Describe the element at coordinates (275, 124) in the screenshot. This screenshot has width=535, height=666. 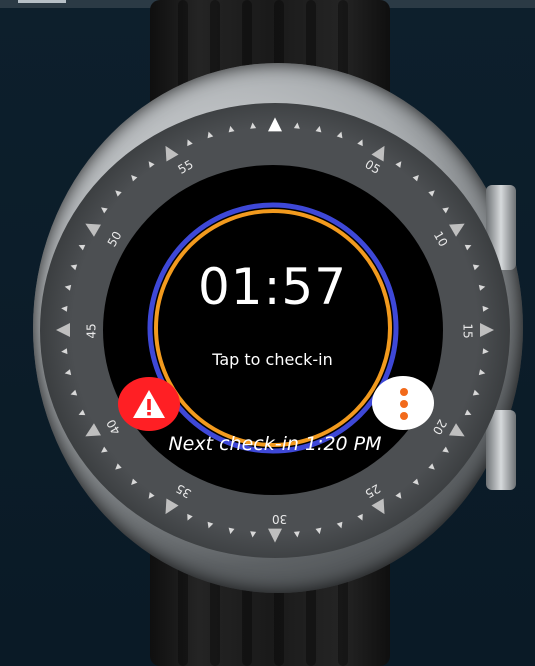
I see `bezel-top-marker` at that location.